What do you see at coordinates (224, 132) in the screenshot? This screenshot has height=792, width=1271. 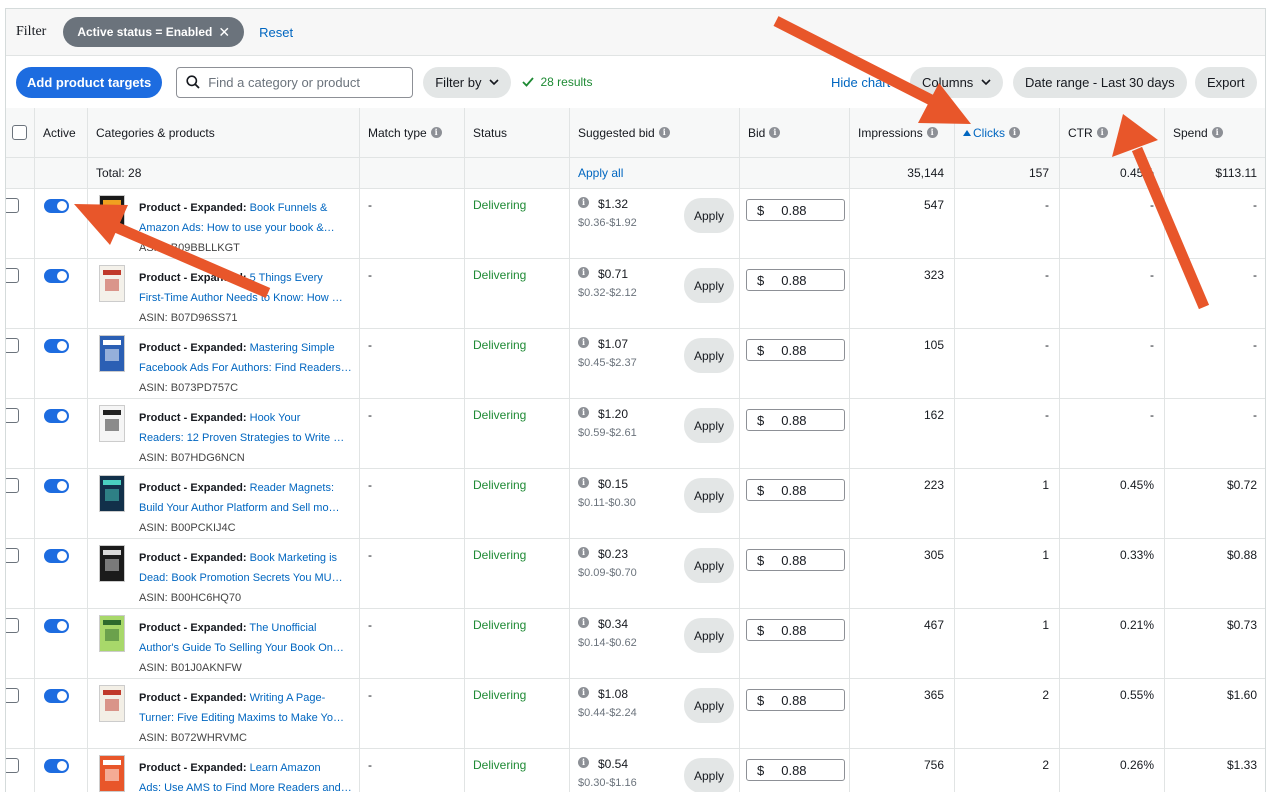 I see `header-categories: Categories & products` at bounding box center [224, 132].